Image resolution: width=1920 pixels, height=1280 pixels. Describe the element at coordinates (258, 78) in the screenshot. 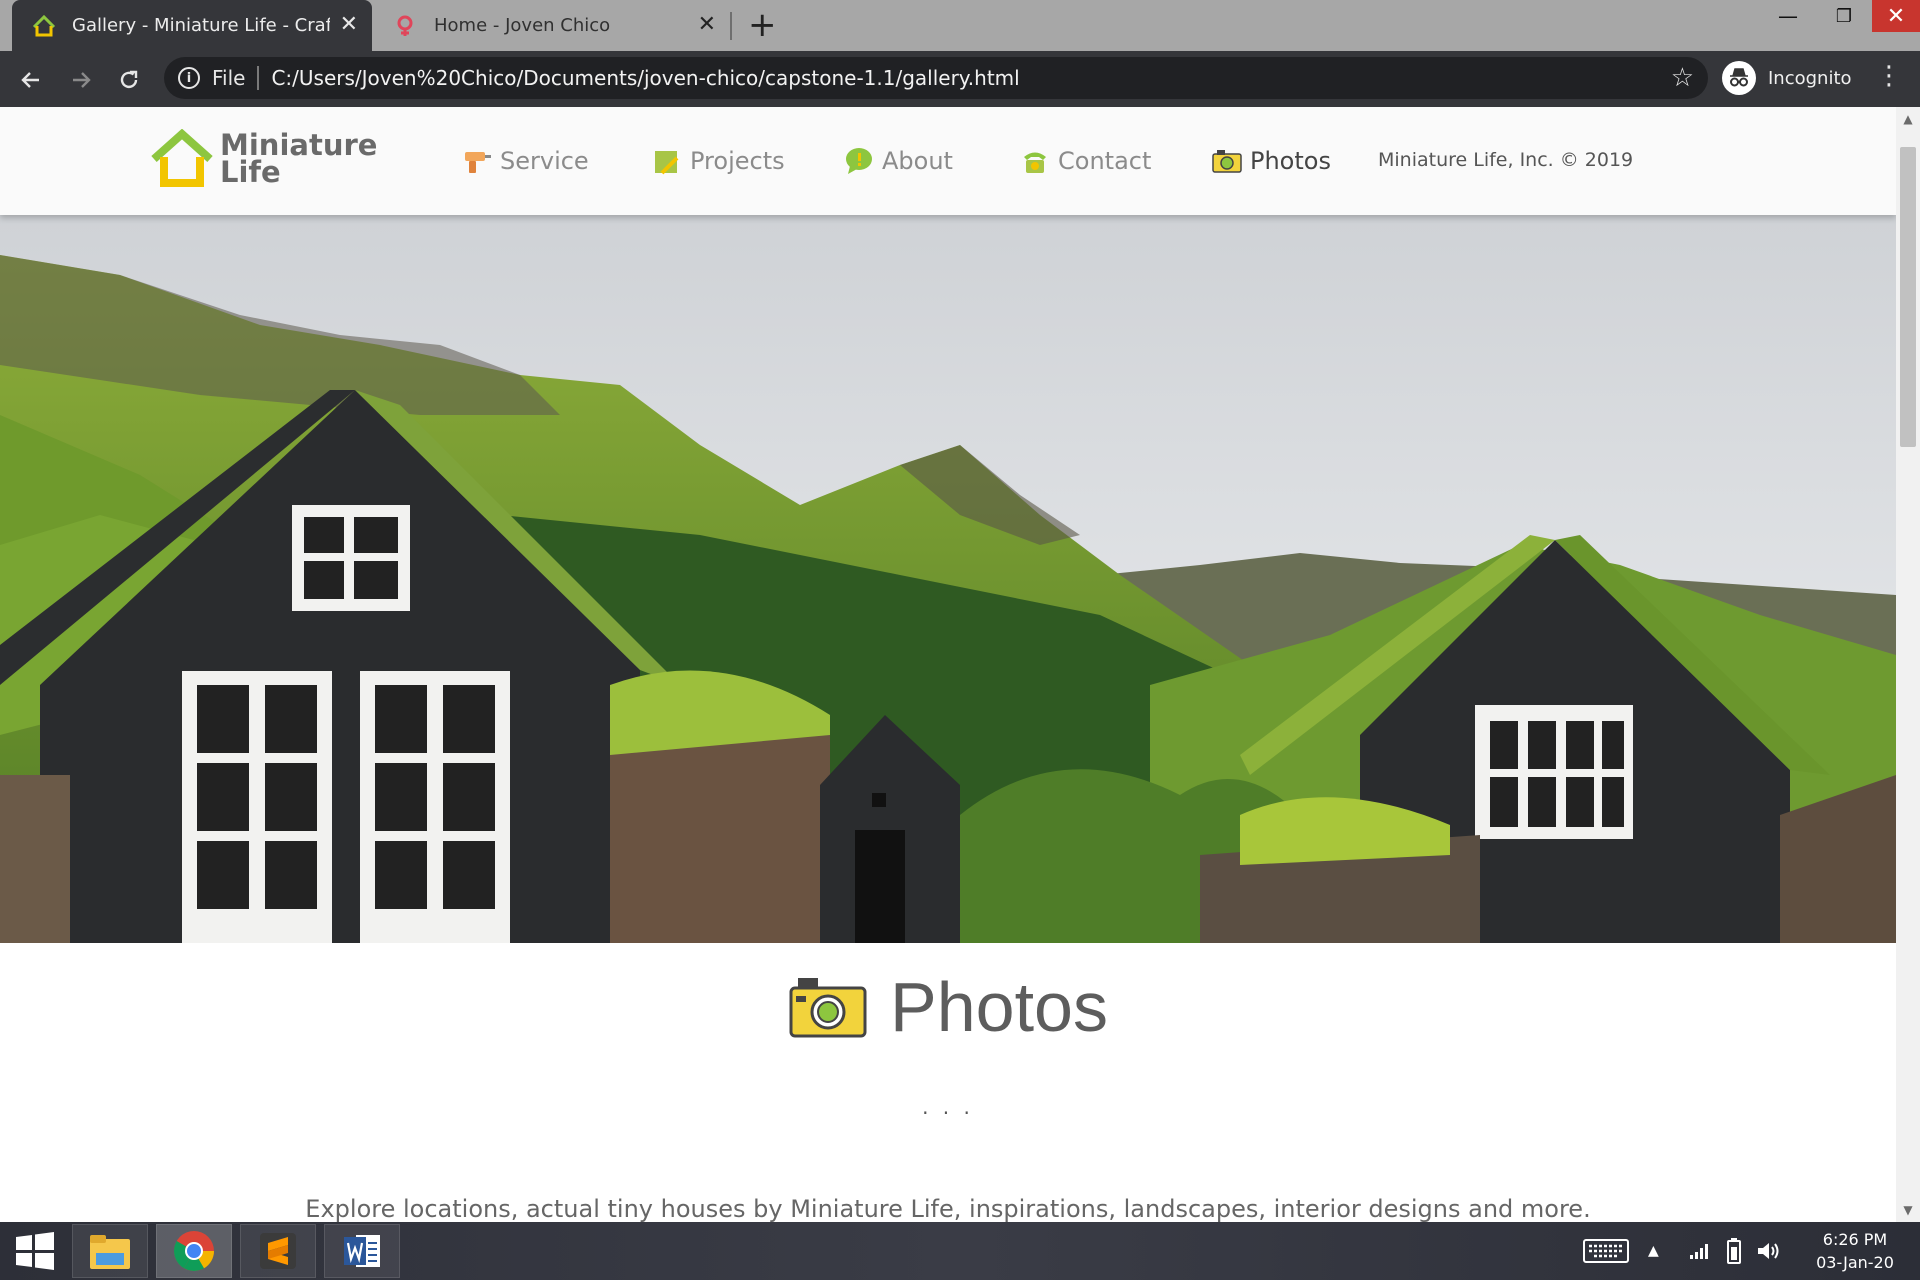

I see `address-divider` at that location.